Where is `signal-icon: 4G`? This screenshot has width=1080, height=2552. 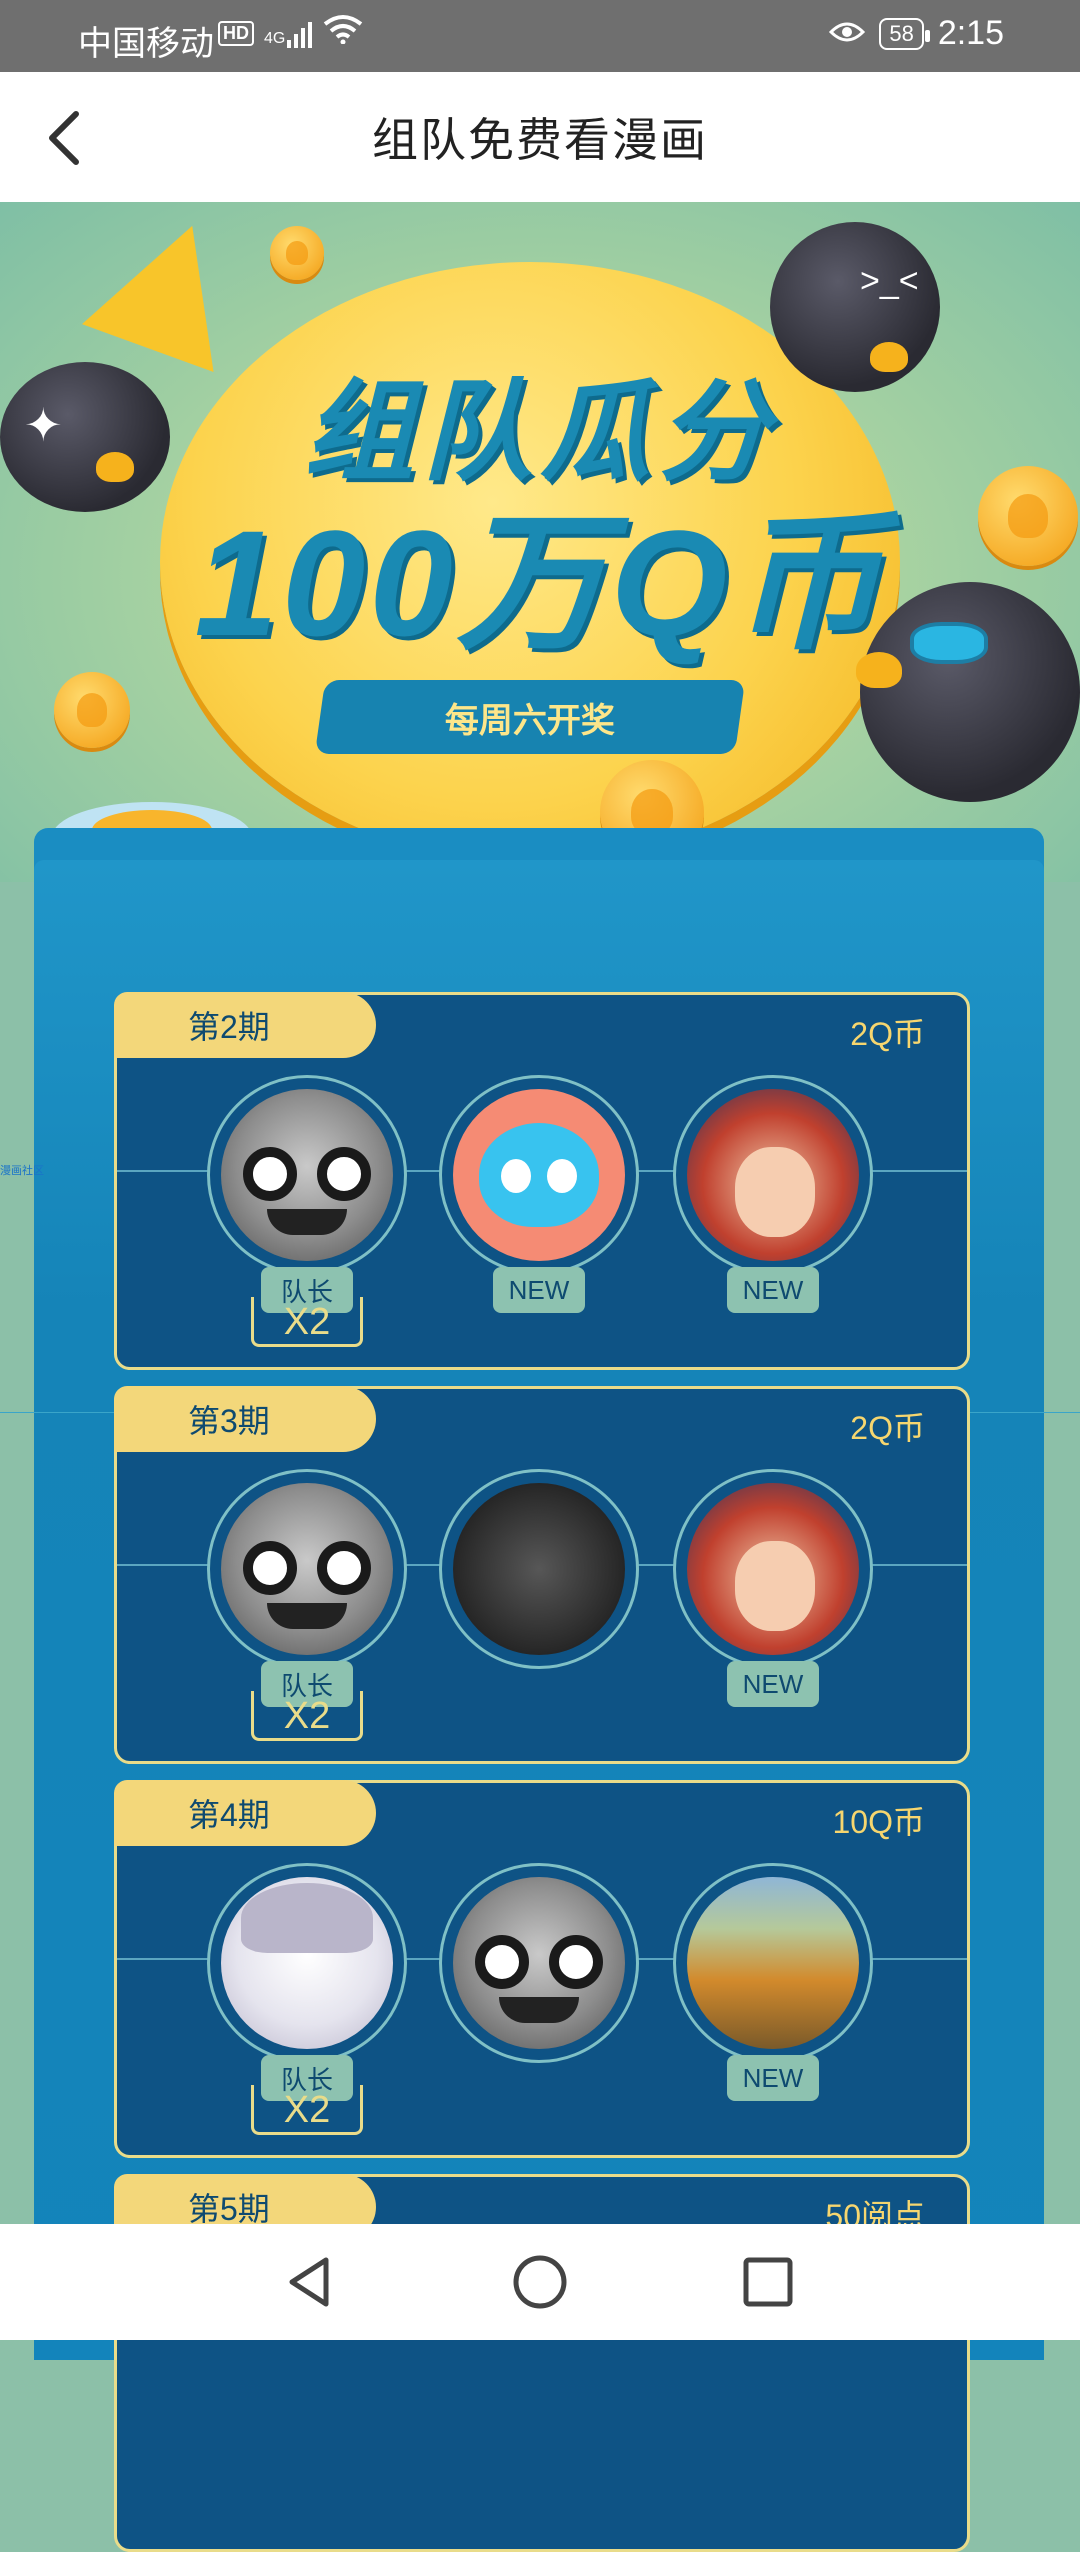
signal-icon: 4G is located at coordinates (288, 34).